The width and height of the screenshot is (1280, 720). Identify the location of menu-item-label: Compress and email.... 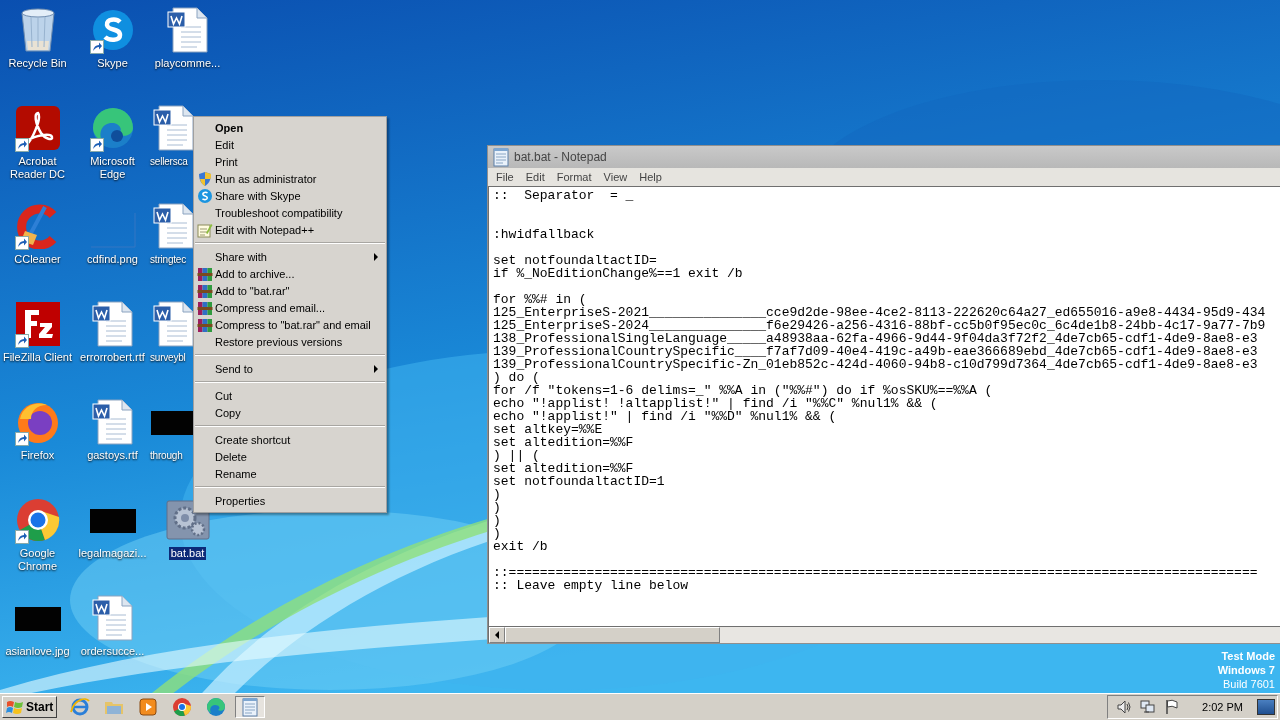
(270, 307).